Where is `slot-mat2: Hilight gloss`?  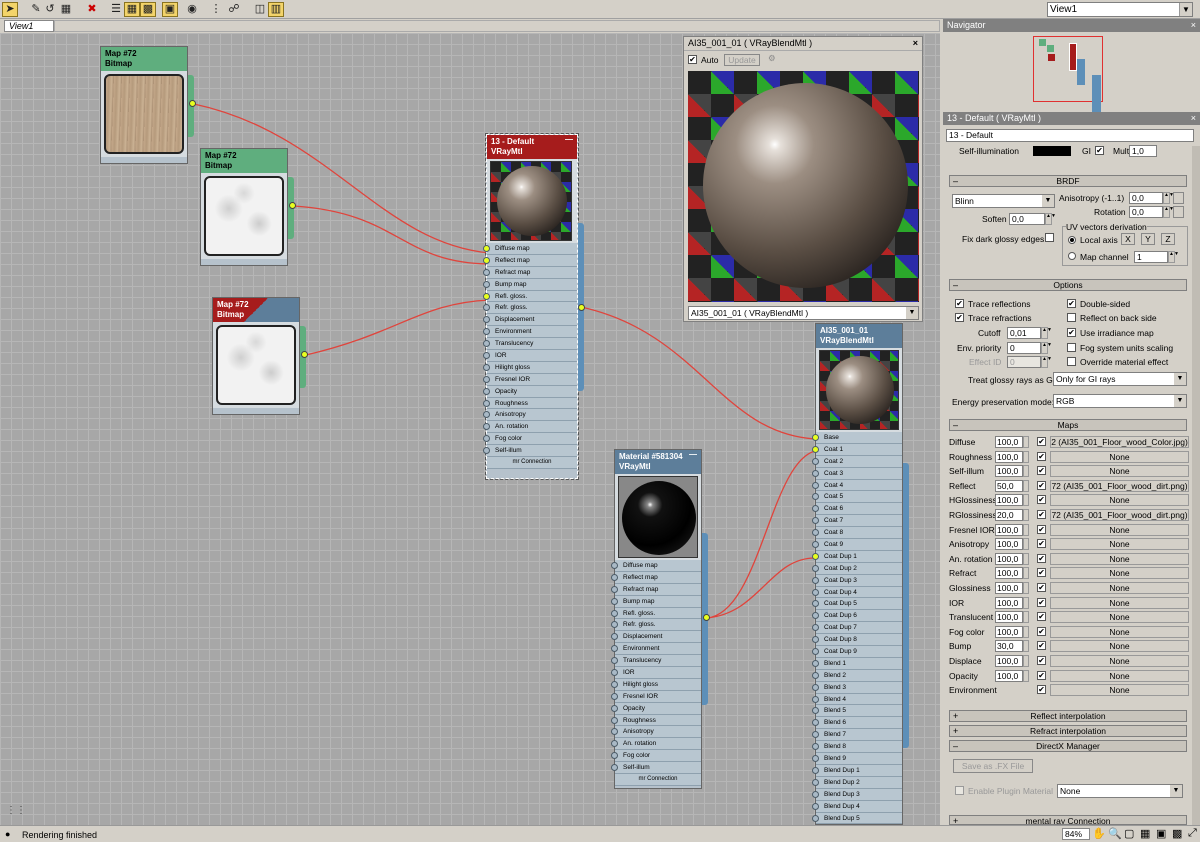 slot-mat2: Hilight gloss is located at coordinates (656, 684).